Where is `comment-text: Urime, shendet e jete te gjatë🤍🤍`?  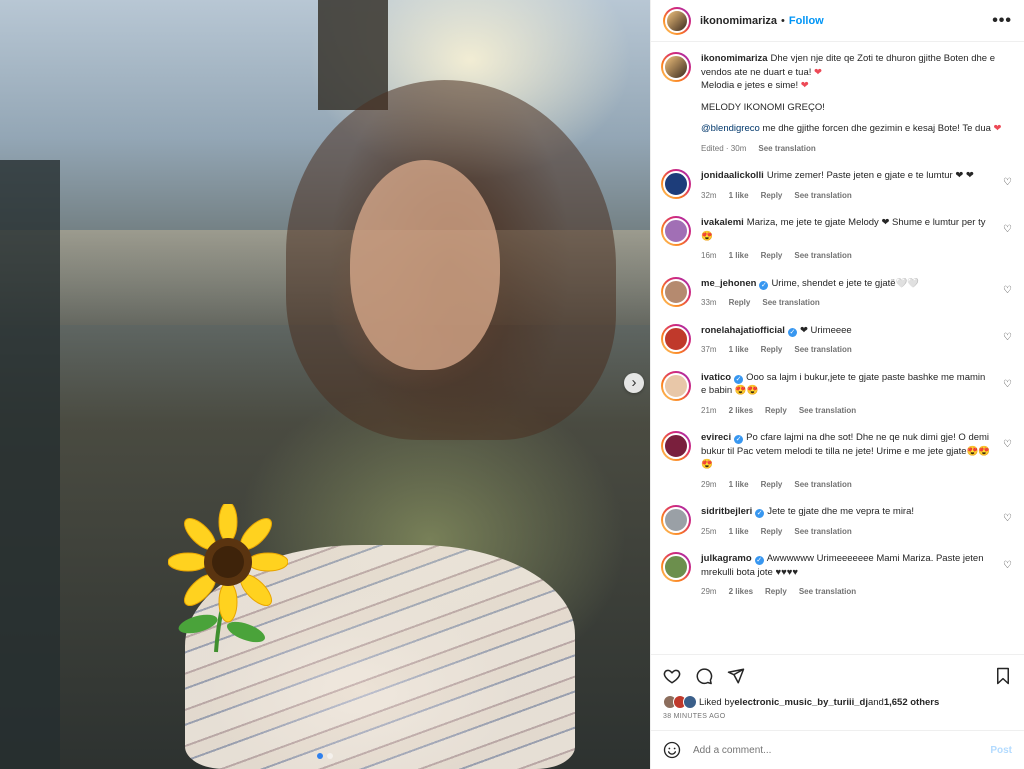
comment-text: Urime, shendet e jete te gjatë🤍🤍 is located at coordinates (845, 283).